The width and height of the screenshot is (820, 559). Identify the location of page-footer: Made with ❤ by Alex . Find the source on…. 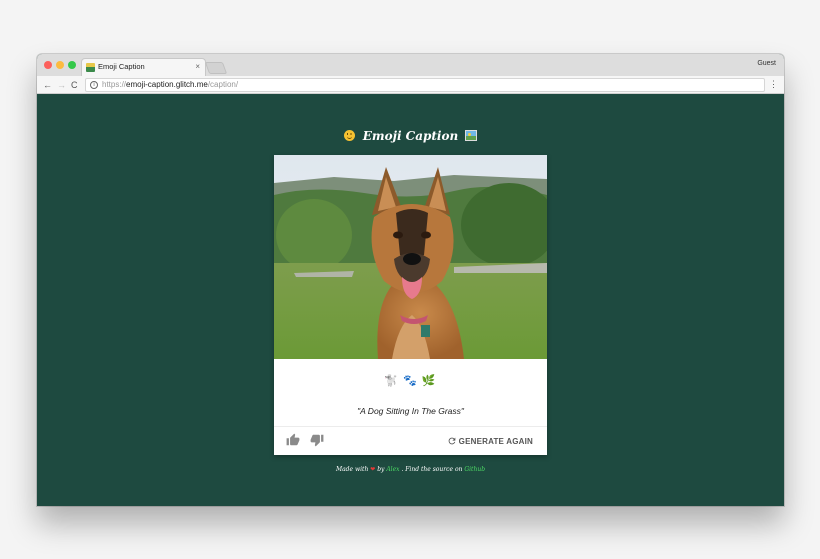
(410, 469).